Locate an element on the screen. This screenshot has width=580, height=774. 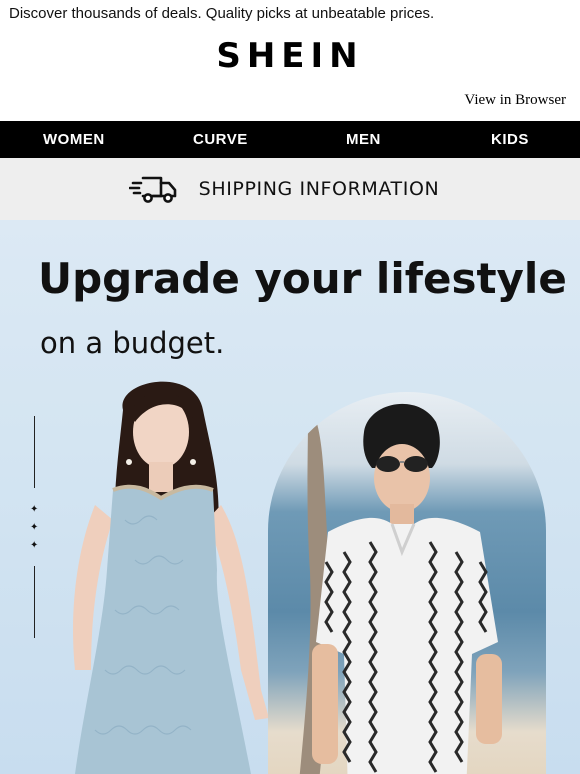
decorative-line-top is located at coordinates (34, 452).